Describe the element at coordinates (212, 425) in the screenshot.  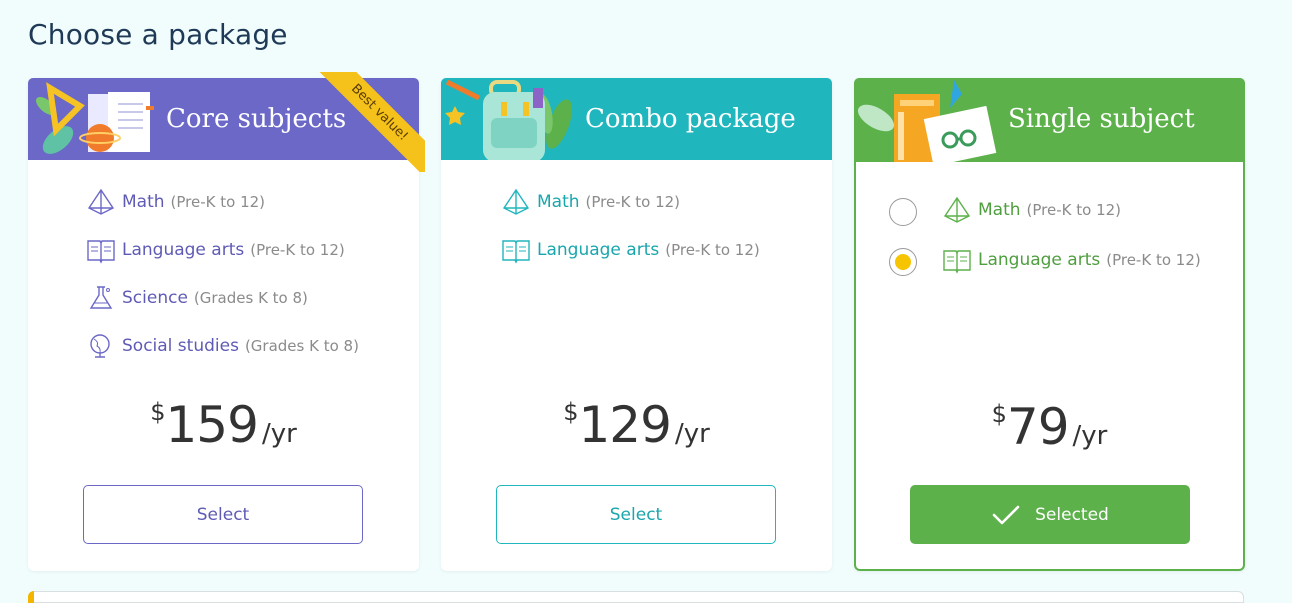
I see `price-amount: 159` at that location.